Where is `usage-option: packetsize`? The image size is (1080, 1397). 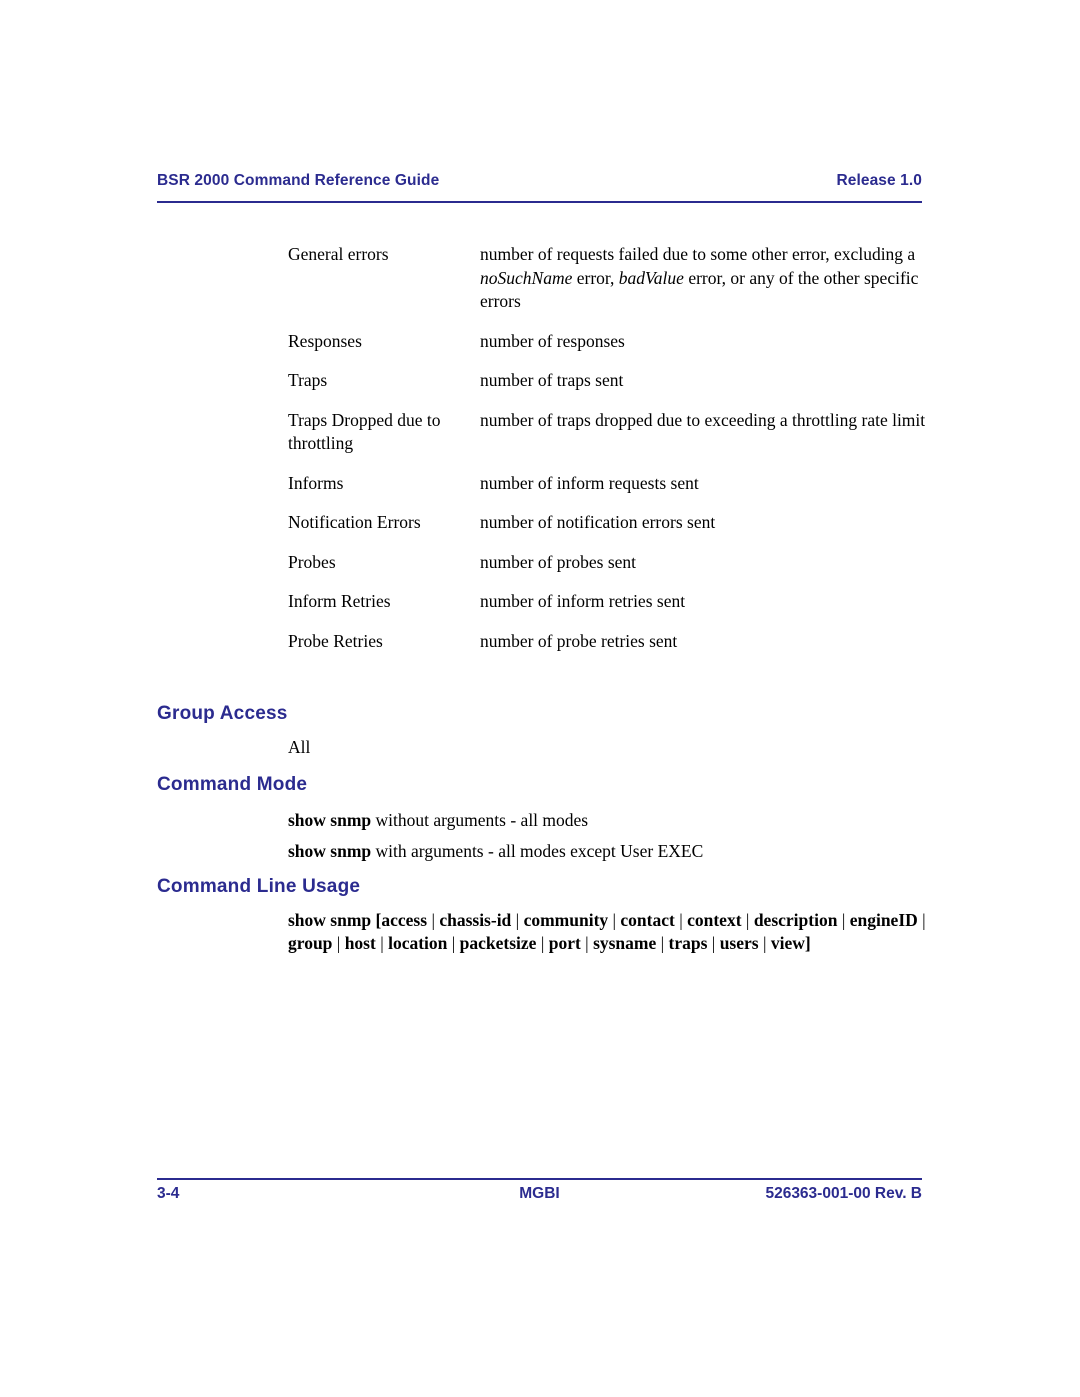 usage-option: packetsize is located at coordinates (498, 943).